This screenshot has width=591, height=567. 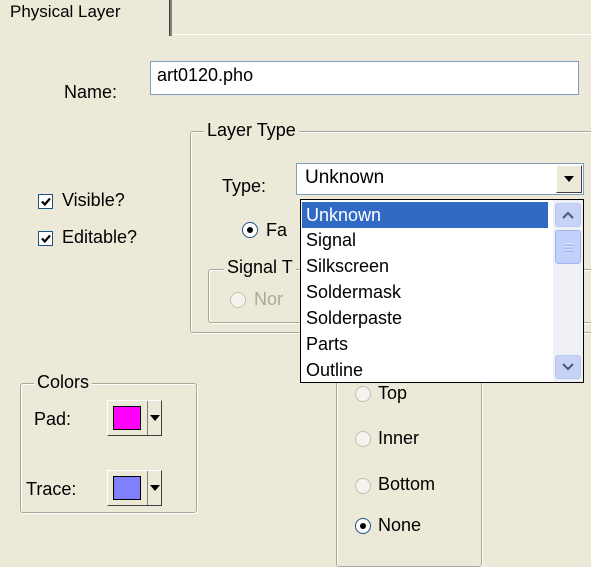 I want to click on pad-color-swatch, so click(x=127, y=418).